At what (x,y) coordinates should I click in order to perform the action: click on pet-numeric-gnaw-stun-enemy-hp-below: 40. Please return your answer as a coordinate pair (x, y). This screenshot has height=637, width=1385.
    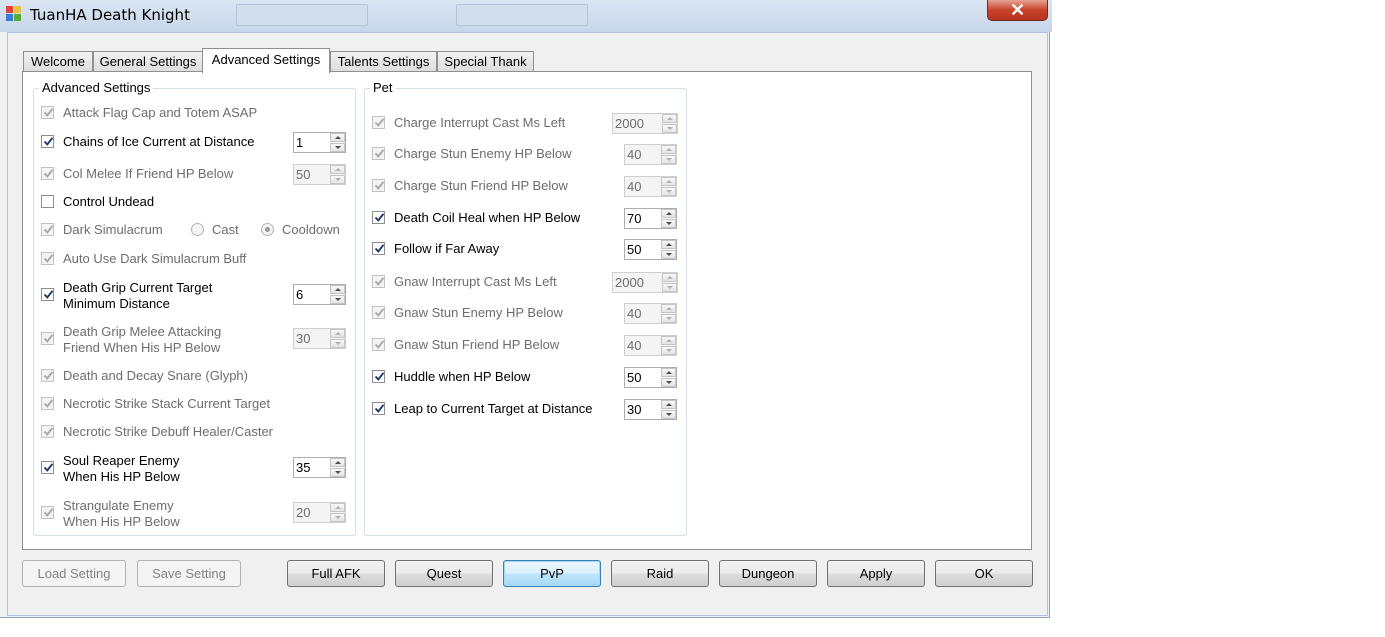
    Looking at the image, I should click on (650, 313).